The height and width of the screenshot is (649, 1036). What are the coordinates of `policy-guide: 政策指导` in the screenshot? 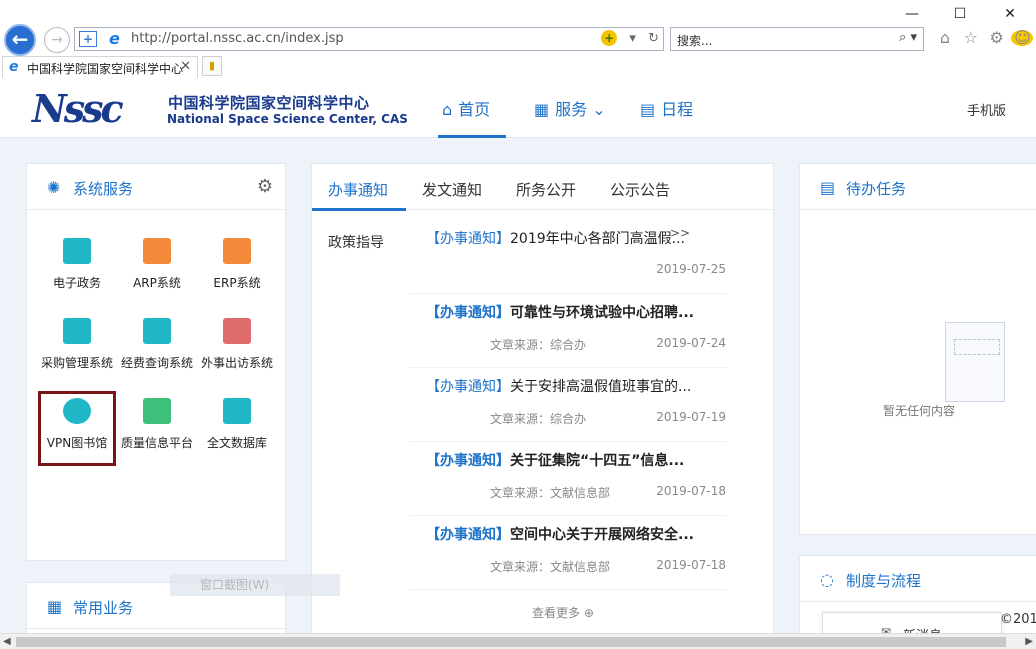 It's located at (356, 242).